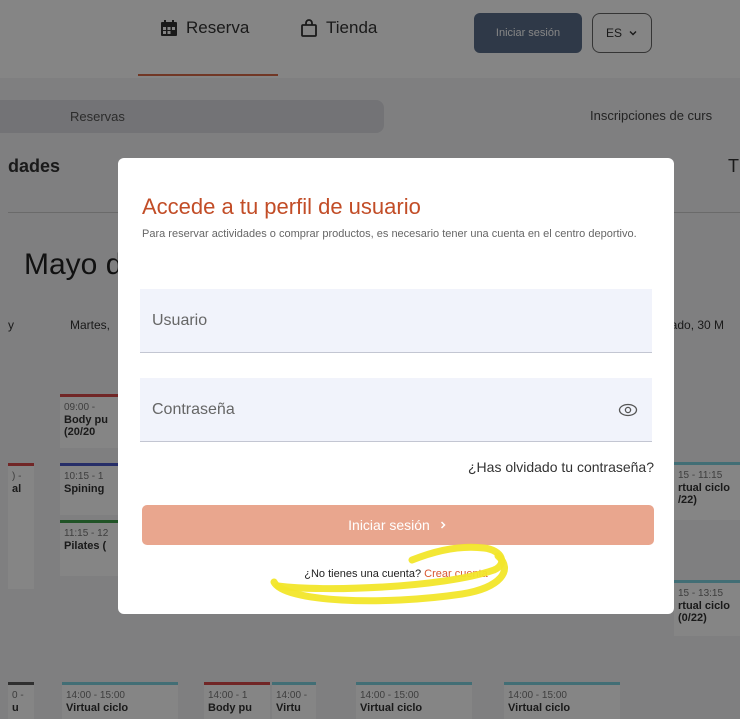 Image resolution: width=740 pixels, height=719 pixels. I want to click on forgot-password-link: ¿Has olvidado tu contraseña?, so click(561, 467).